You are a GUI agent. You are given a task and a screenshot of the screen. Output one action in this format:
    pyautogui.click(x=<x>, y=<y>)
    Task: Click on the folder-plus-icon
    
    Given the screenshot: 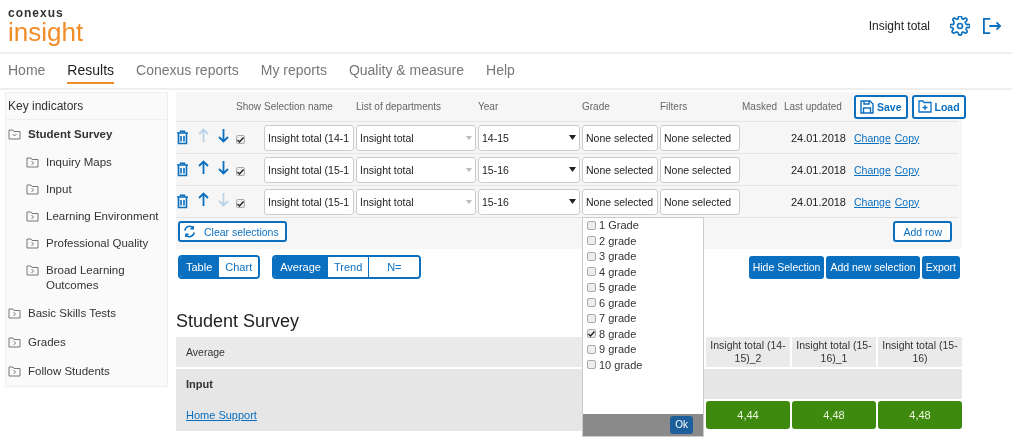 What is the action you would take?
    pyautogui.click(x=924, y=106)
    